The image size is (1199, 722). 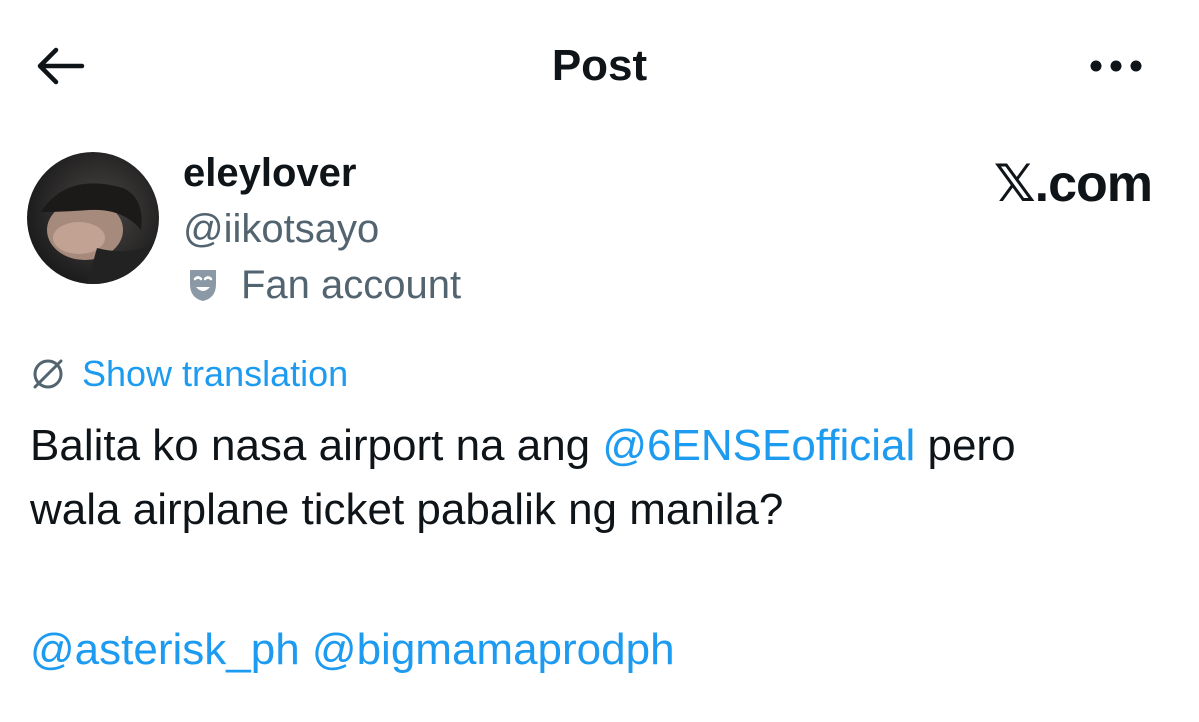 I want to click on show-translation-button: Show translation, so click(x=188, y=374).